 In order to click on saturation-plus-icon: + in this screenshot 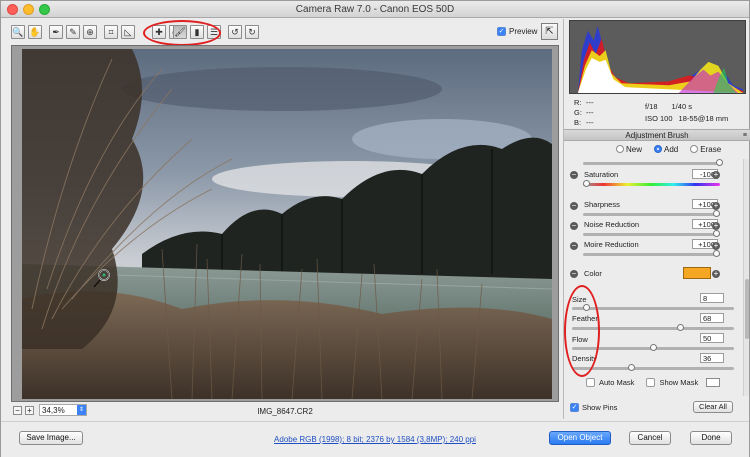, I will do `click(716, 175)`.